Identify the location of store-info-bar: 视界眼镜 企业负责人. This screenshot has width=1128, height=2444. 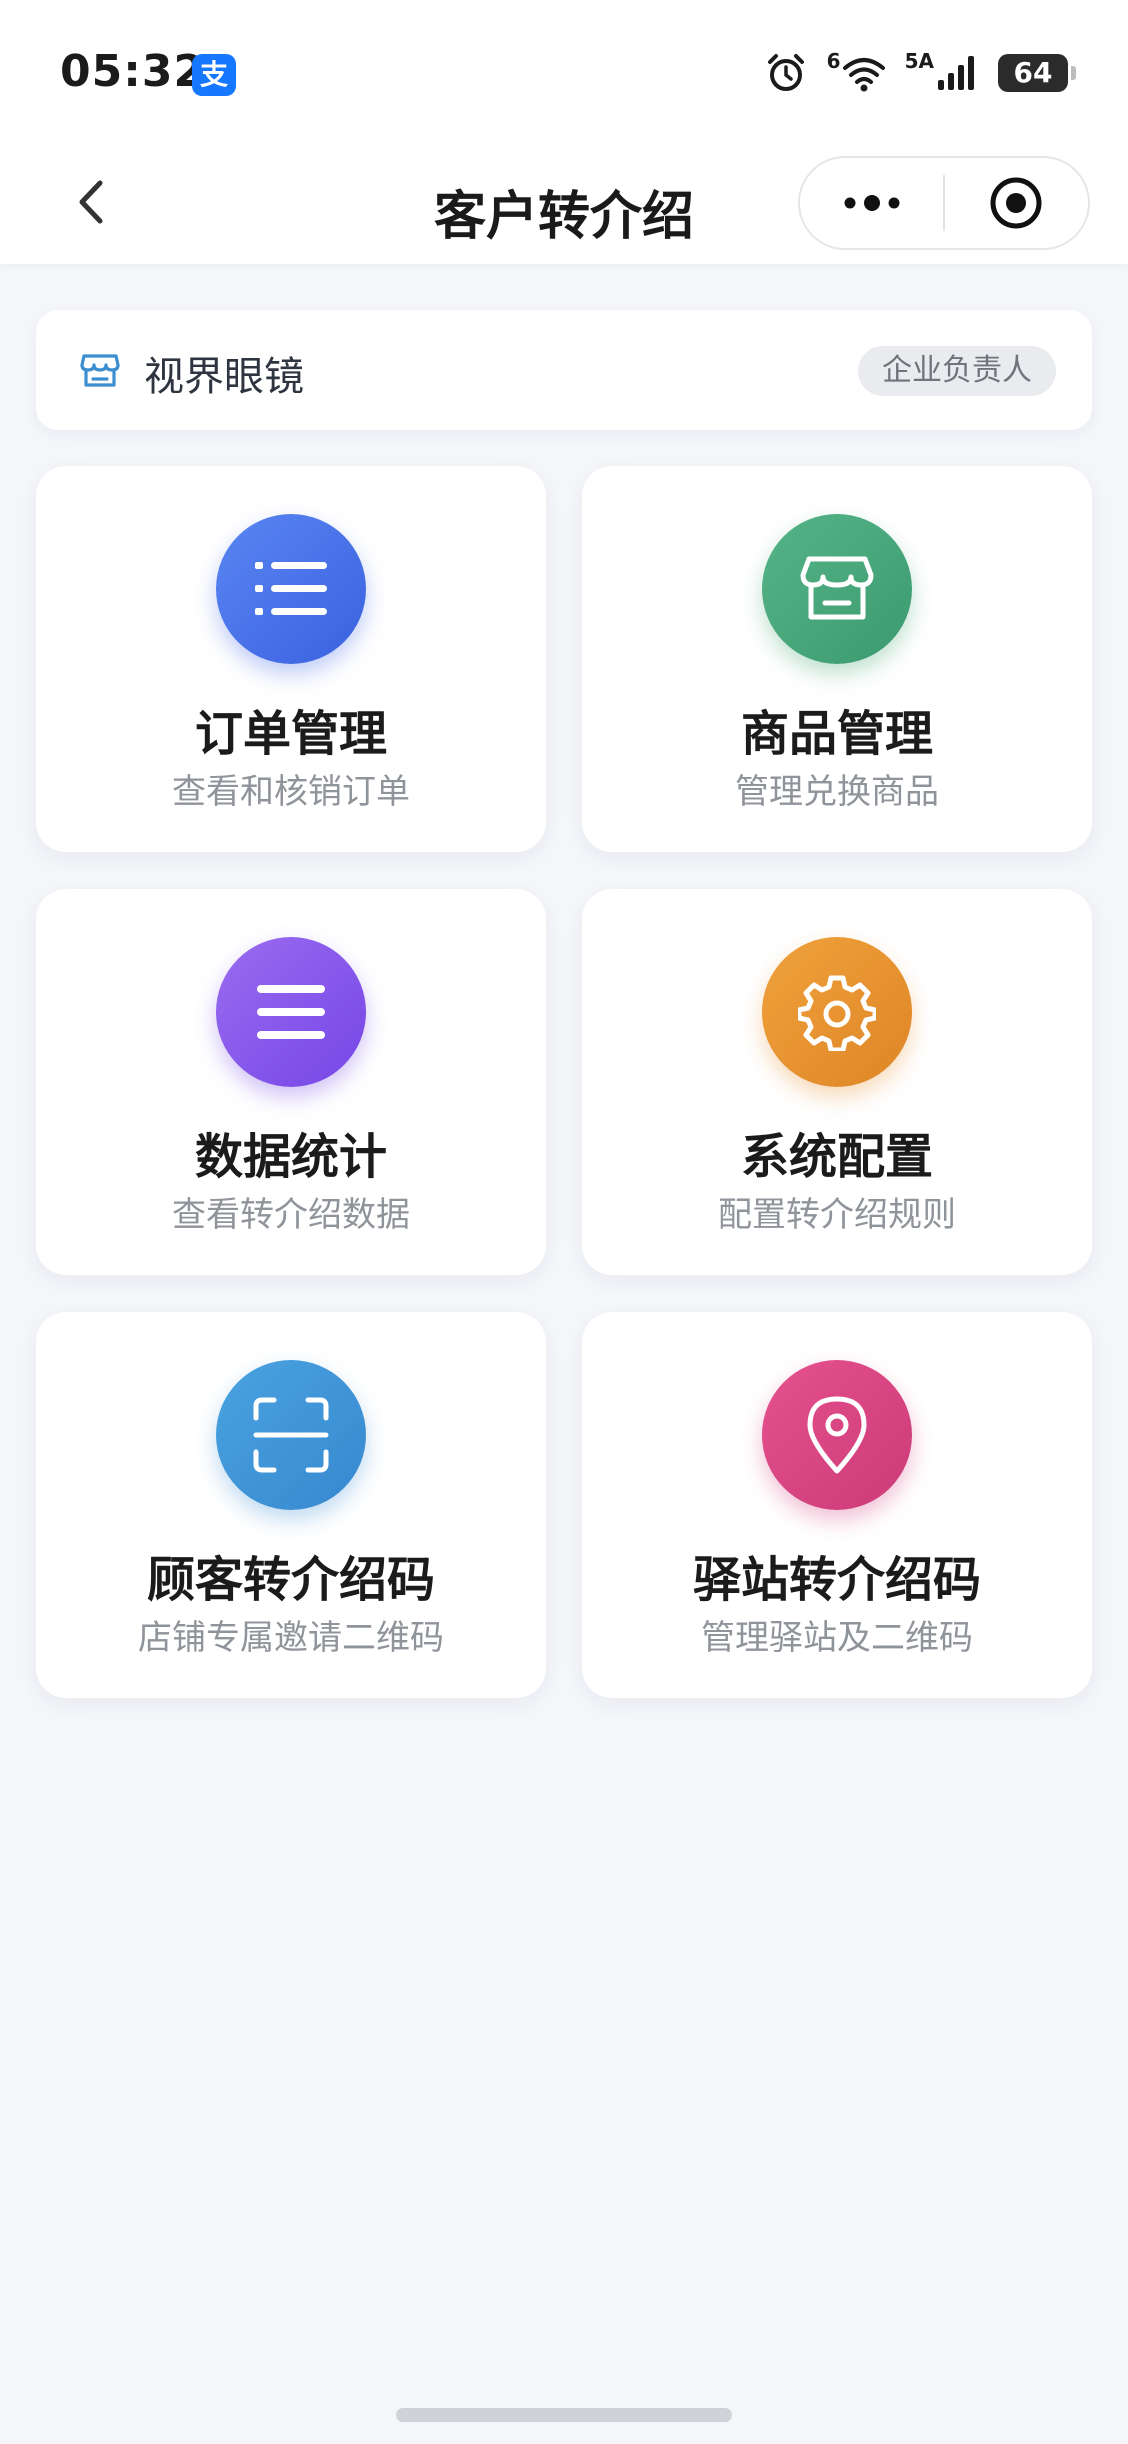
(564, 370).